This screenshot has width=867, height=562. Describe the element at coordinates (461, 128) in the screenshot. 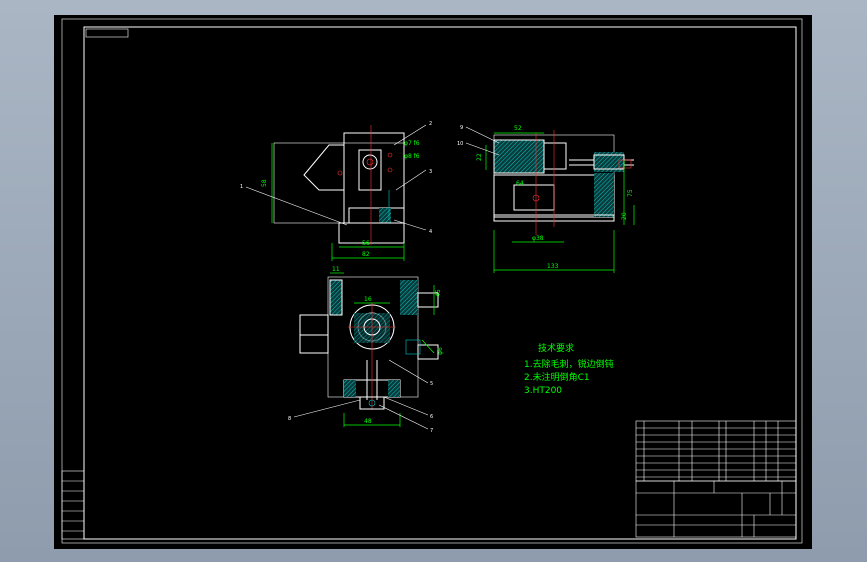

I see `side-callout-9: 9` at that location.